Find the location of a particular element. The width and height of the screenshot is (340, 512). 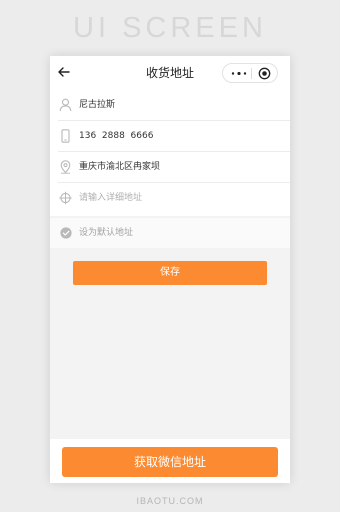

phone-icon is located at coordinates (65, 136).